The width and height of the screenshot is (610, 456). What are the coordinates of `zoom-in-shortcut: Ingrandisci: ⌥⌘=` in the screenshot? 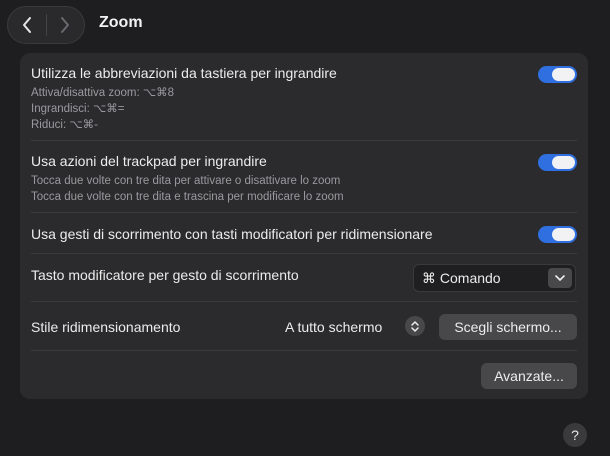 It's located at (78, 109).